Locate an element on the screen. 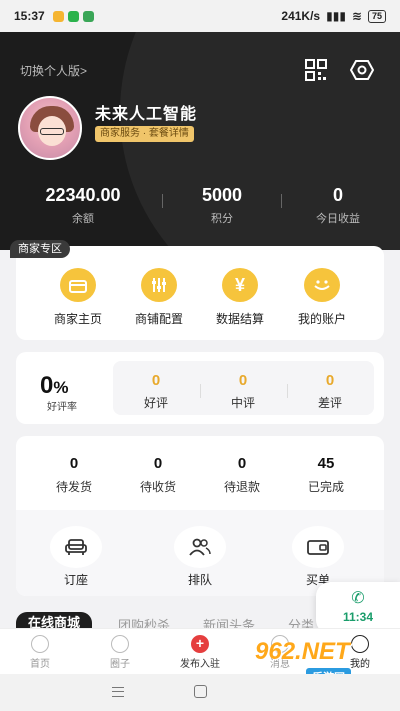  download-icon is located at coordinates (88, 16).